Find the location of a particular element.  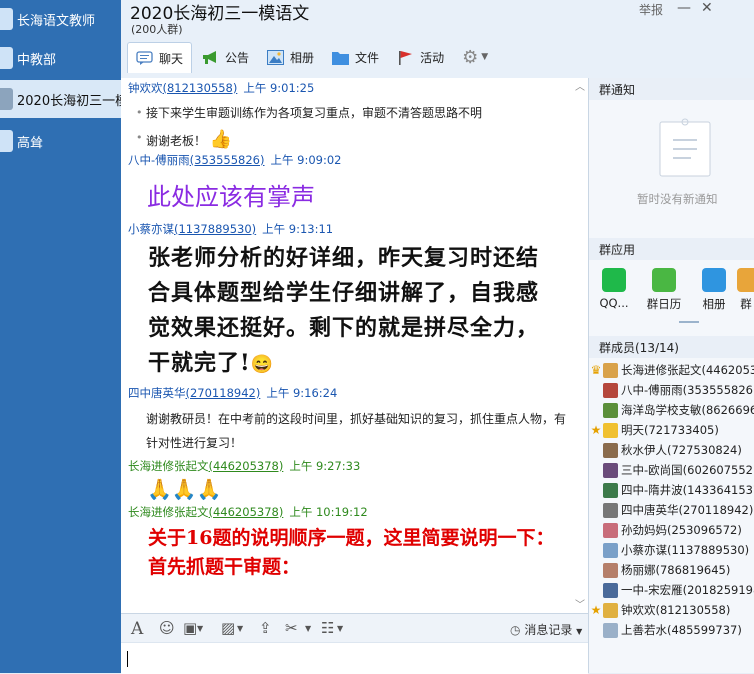

text-caret is located at coordinates (127, 659).